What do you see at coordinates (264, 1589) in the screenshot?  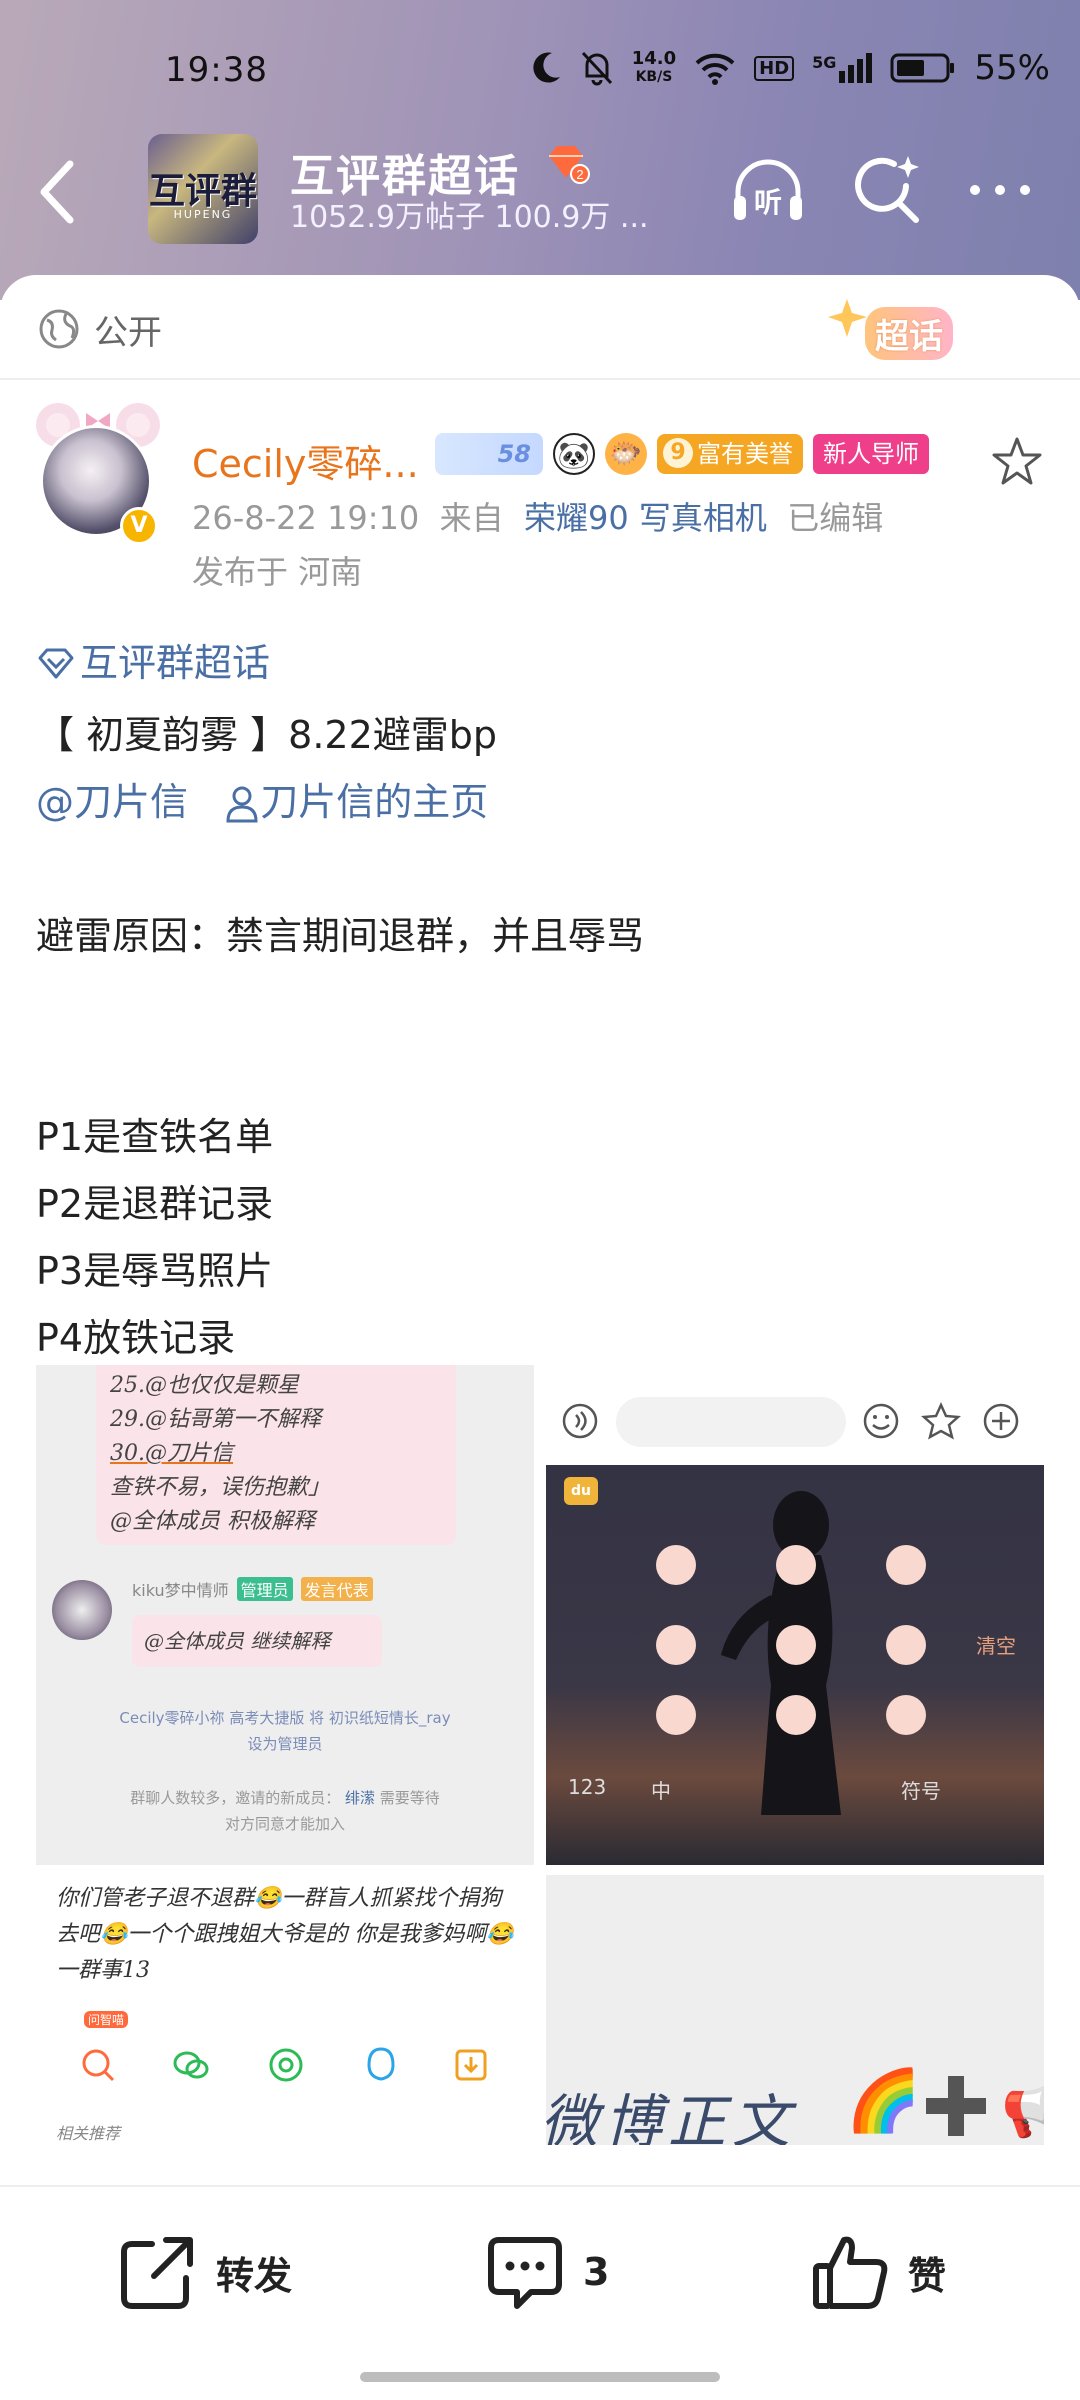 I see `chat-admin-tag: 管理员` at bounding box center [264, 1589].